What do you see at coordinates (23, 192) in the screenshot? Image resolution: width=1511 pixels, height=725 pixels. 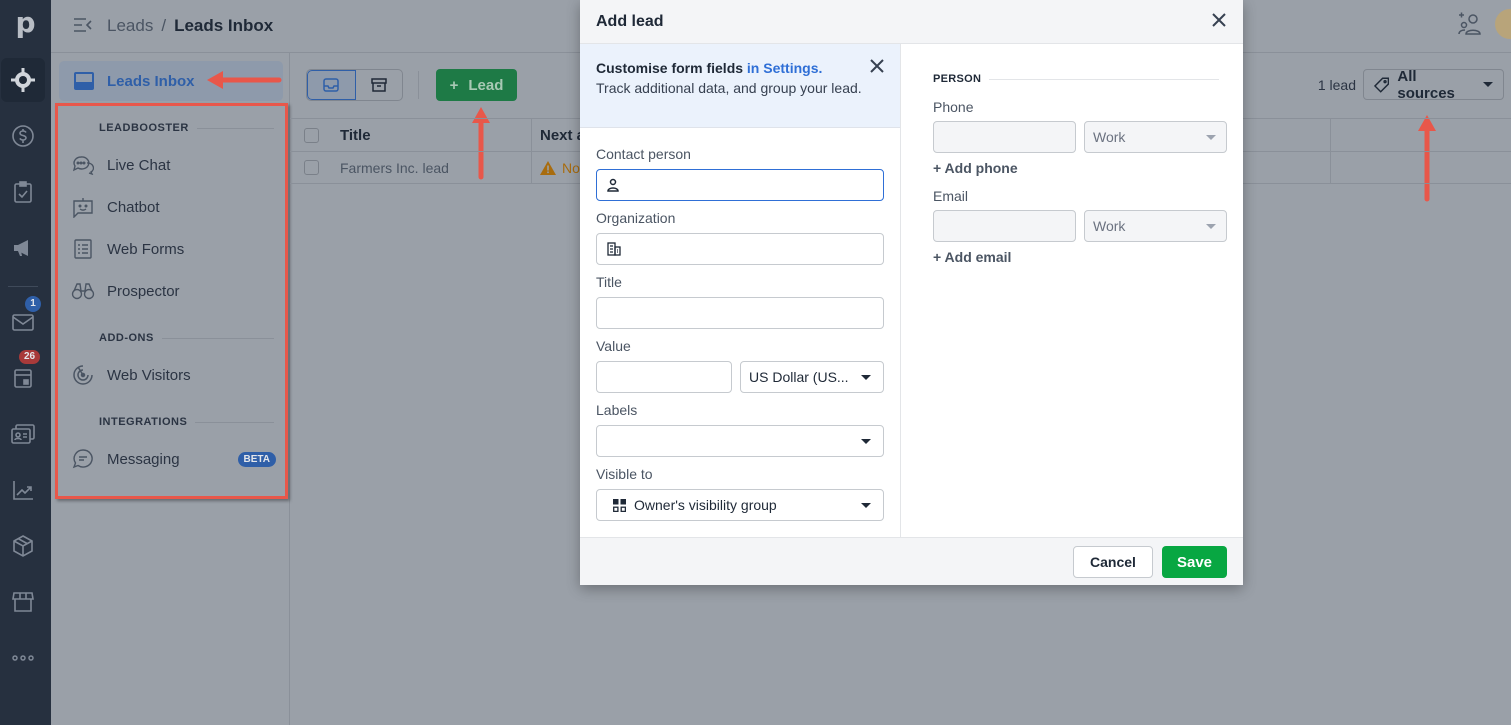 I see `clipboard-check-icon` at bounding box center [23, 192].